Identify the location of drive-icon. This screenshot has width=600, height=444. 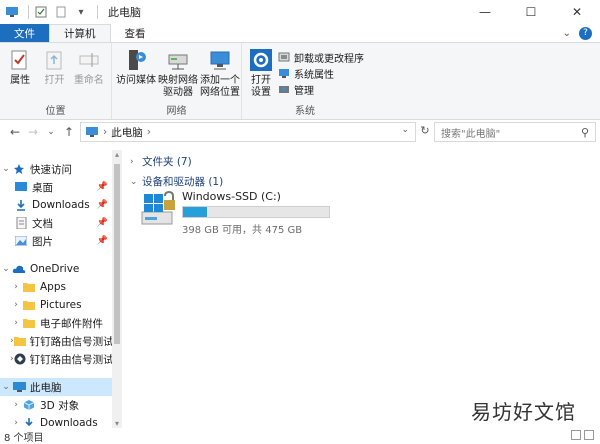
(158, 207).